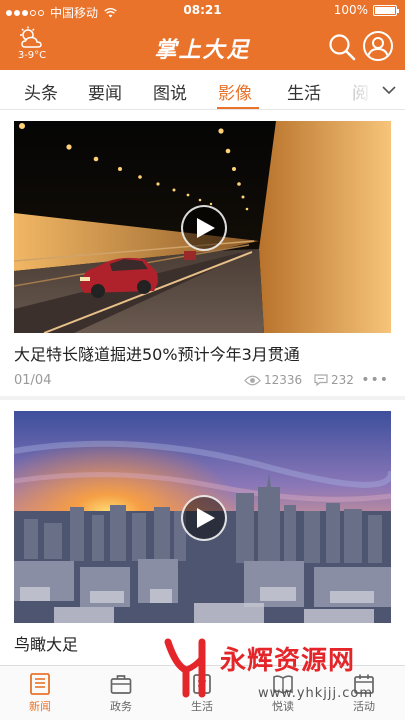 The width and height of the screenshot is (405, 720). Describe the element at coordinates (283, 684) in the screenshot. I see `book-icon` at that location.